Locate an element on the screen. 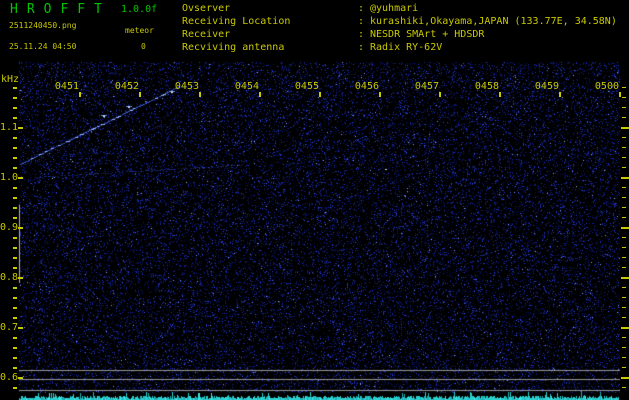 Image resolution: width=629 pixels, height=400 pixels. info-label: Receiving Location is located at coordinates (236, 21).